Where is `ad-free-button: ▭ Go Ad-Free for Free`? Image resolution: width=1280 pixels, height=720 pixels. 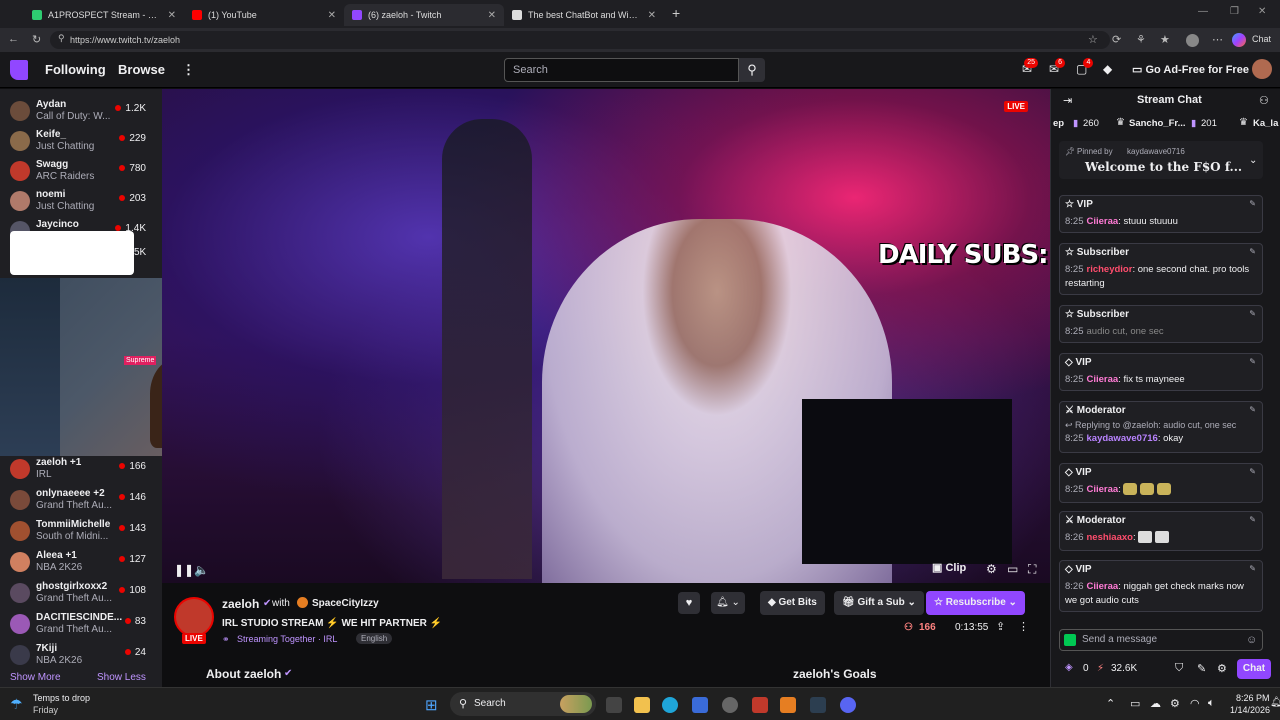 ad-free-button: ▭ Go Ad-Free for Free is located at coordinates (1190, 69).